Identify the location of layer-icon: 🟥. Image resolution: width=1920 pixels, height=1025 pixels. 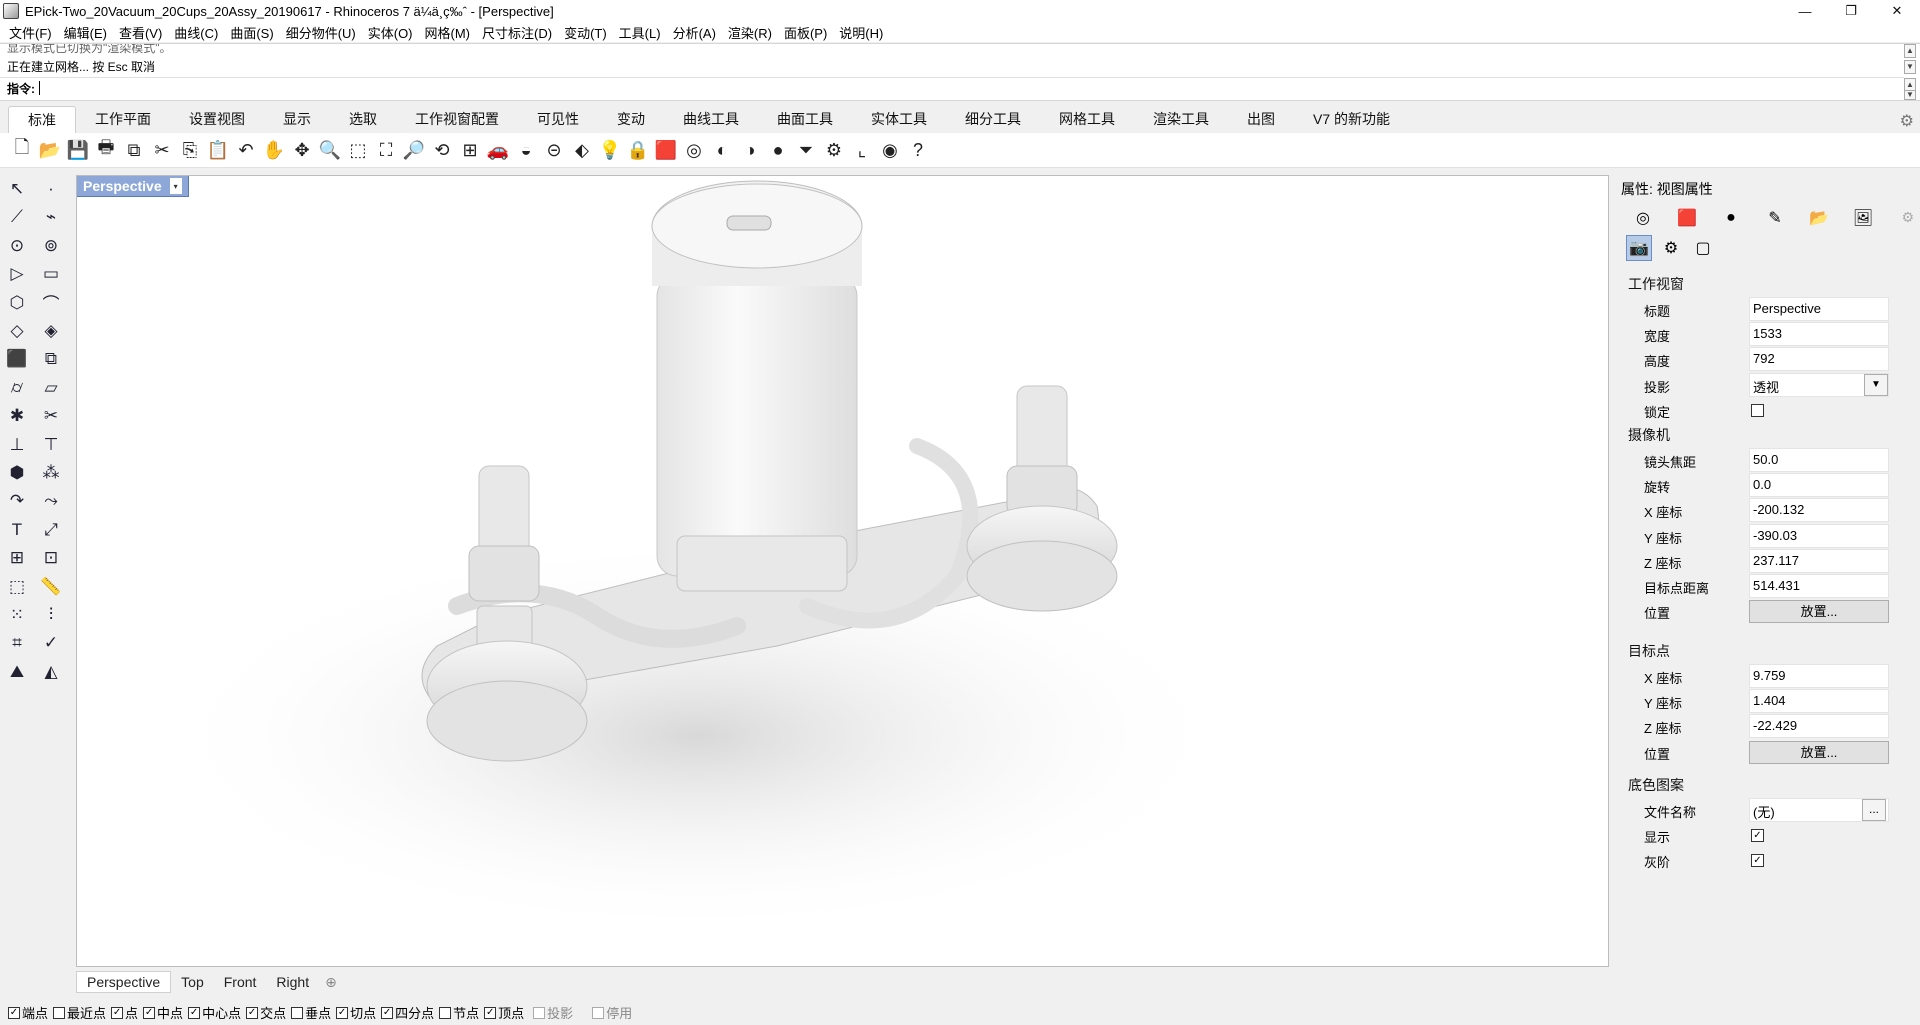
(666, 150).